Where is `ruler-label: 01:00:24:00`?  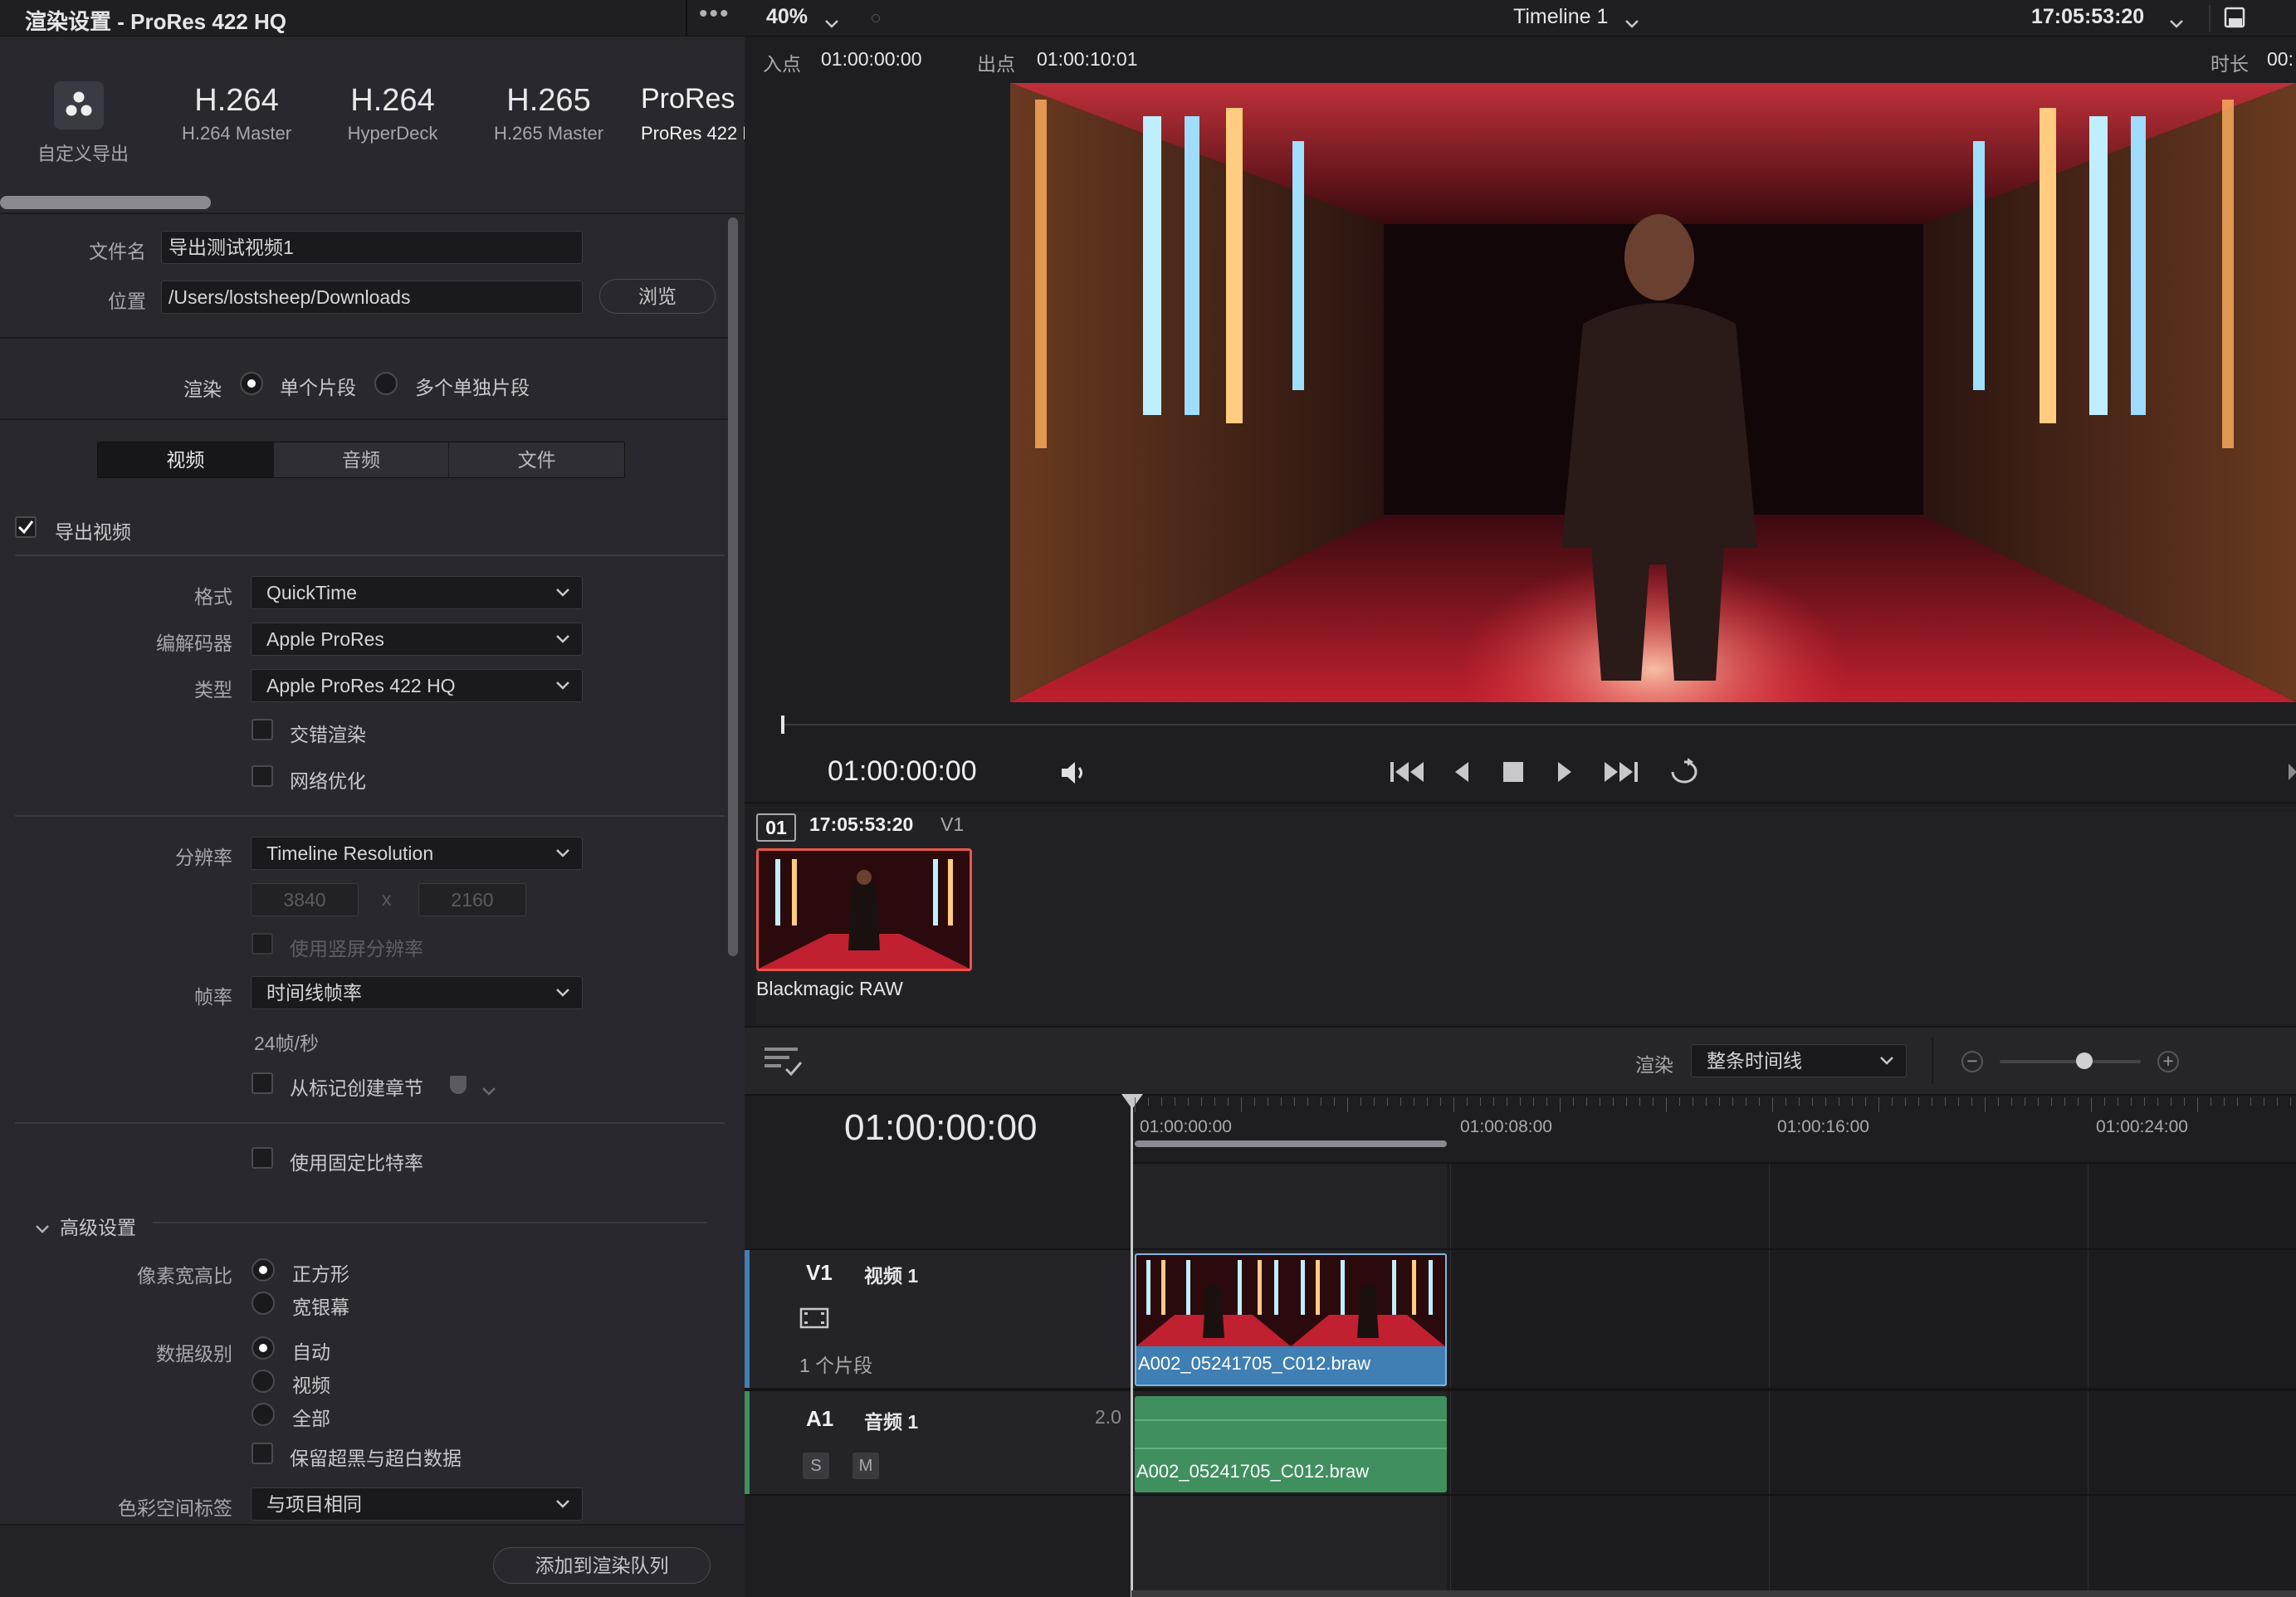
ruler-label: 01:00:24:00 is located at coordinates (2142, 1126).